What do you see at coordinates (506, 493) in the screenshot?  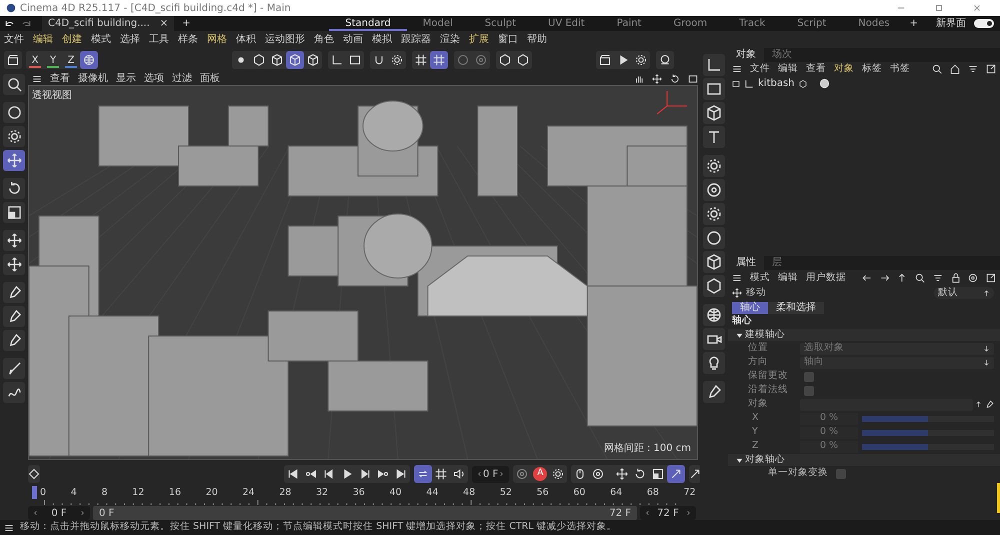 I see `frame-number: 52` at bounding box center [506, 493].